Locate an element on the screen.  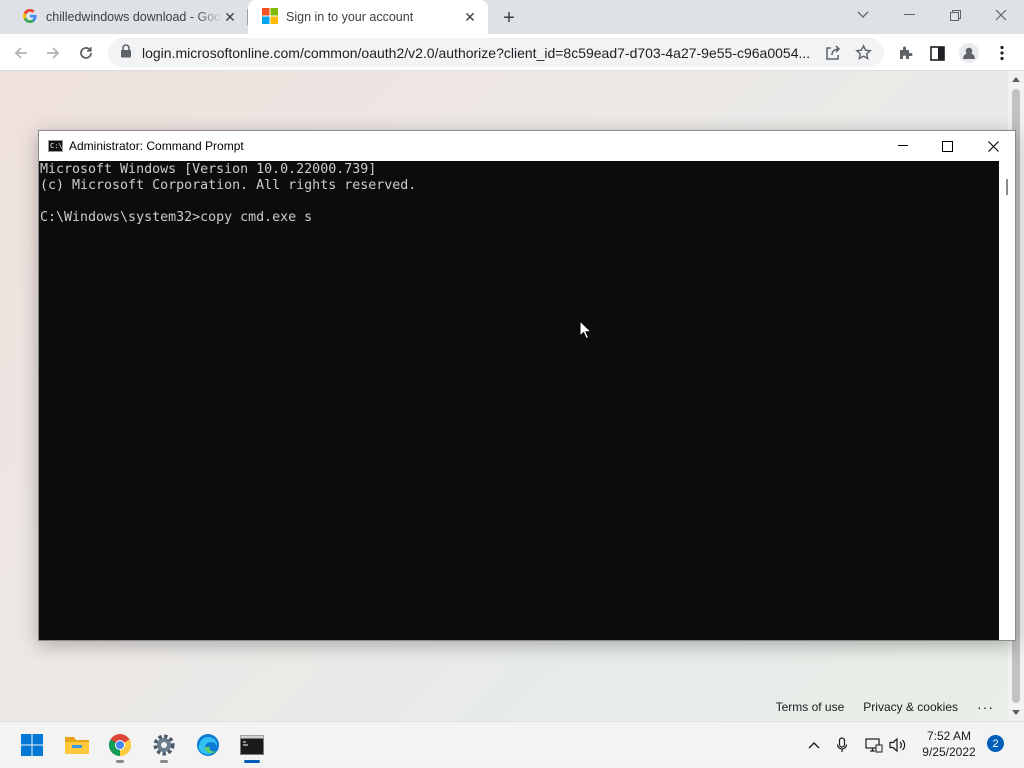
clock-date: 9/25/2022 is located at coordinates (949, 752).